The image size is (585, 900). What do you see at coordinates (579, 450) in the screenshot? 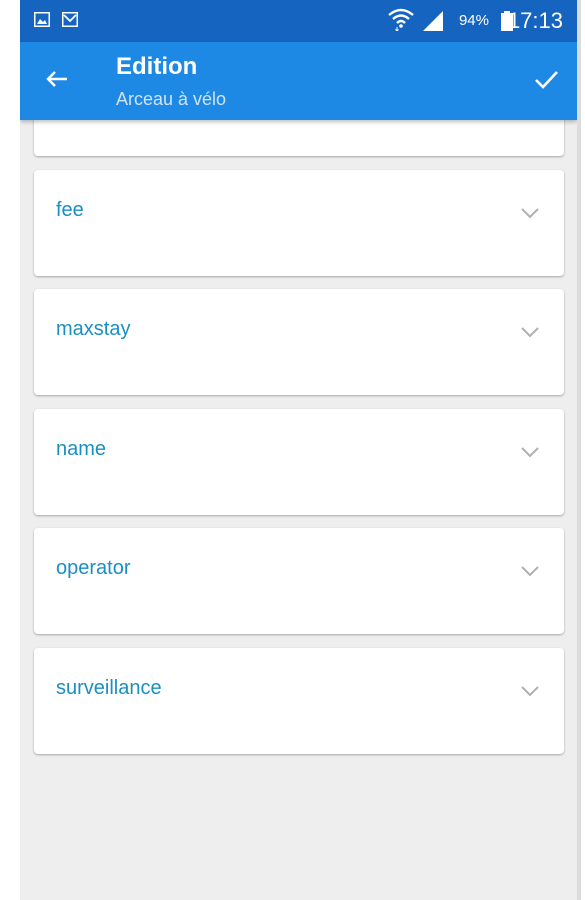
I see `screen-edge` at bounding box center [579, 450].